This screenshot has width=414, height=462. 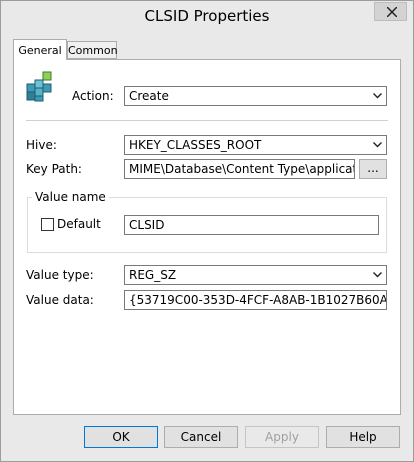 I want to click on window-title: CLSID Properties, so click(x=207, y=16).